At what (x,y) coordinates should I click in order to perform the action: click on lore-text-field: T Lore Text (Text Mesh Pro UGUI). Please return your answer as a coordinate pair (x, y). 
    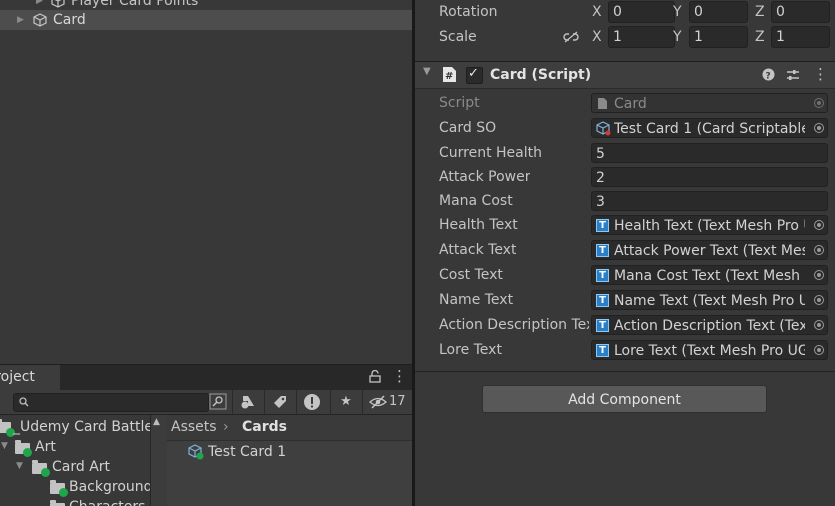
    Looking at the image, I should click on (709, 350).